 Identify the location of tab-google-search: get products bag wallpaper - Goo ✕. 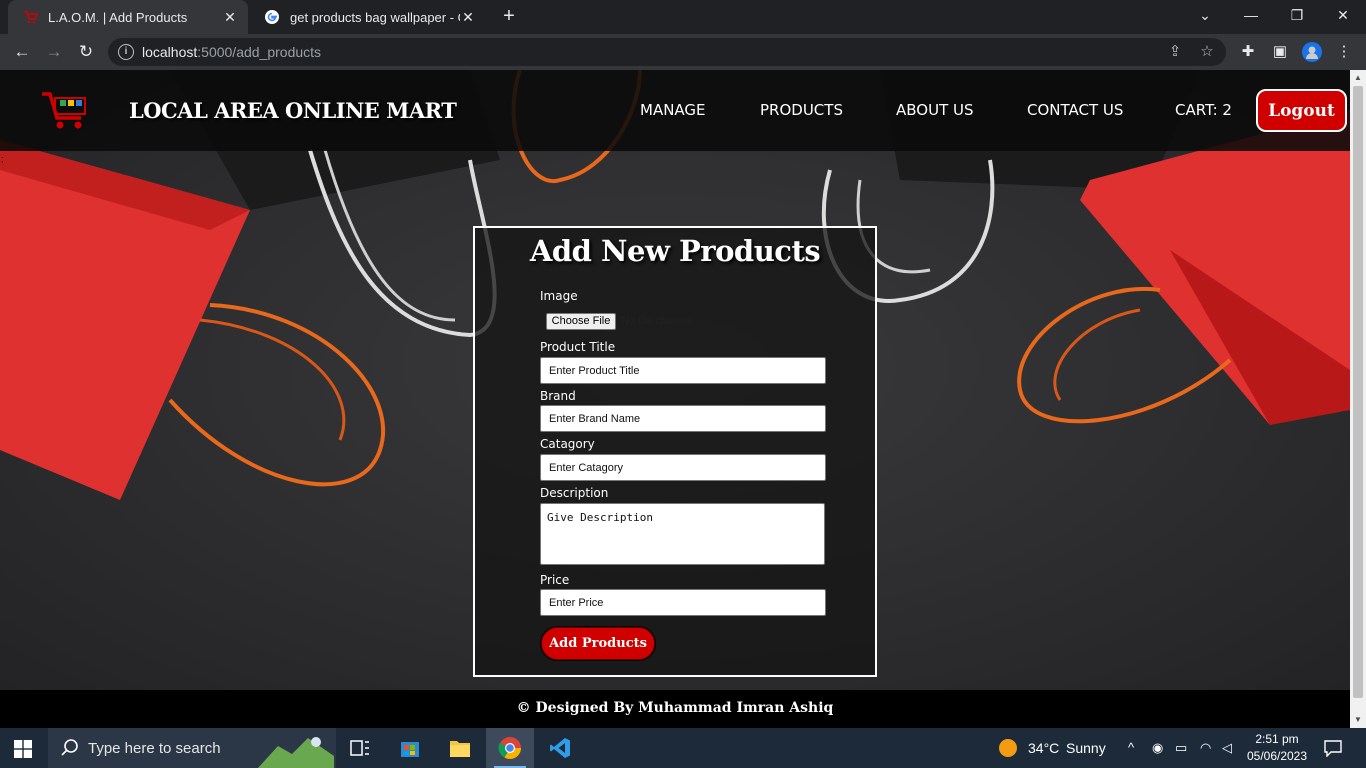
(368, 17).